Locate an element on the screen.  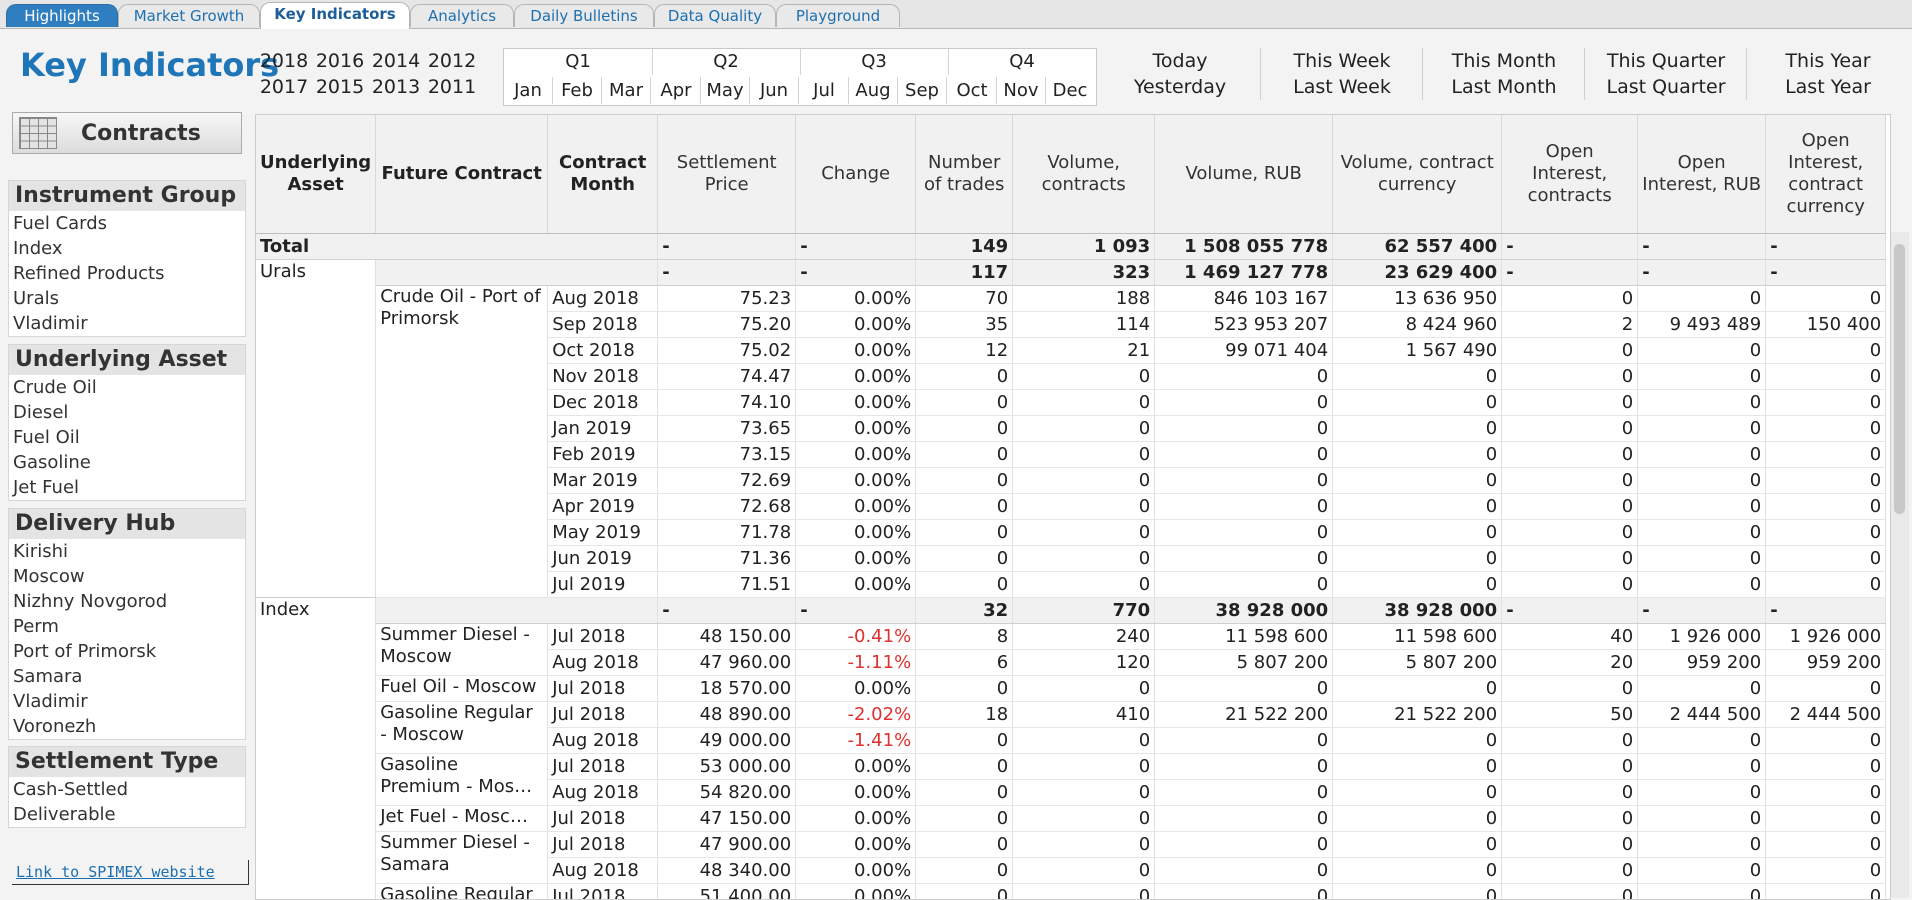
listbox-item: Urals is located at coordinates (127, 298).